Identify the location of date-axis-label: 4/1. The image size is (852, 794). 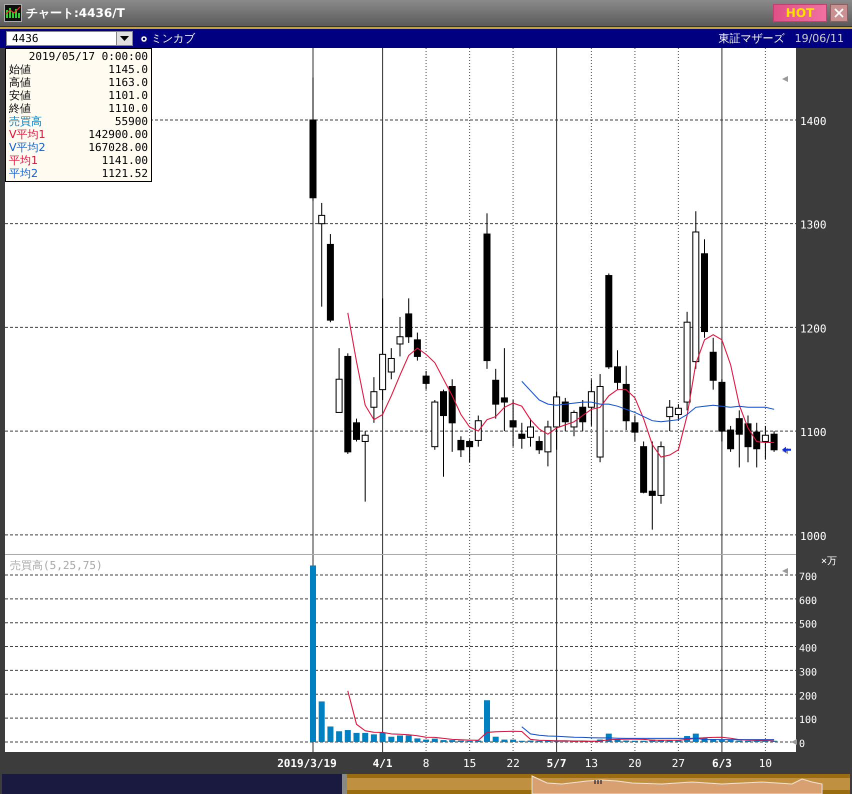
(382, 763).